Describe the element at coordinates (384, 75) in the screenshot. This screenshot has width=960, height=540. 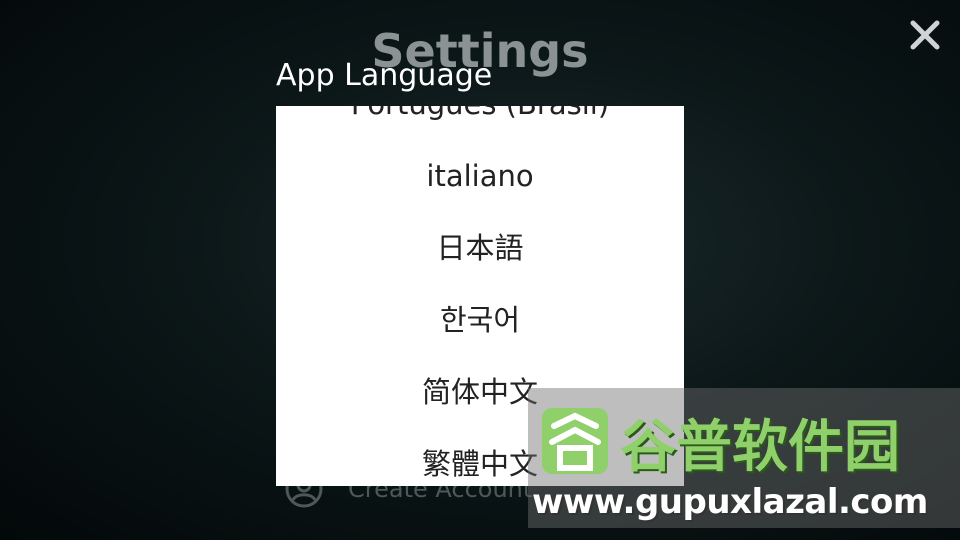
I see `dialog-title: App Language` at that location.